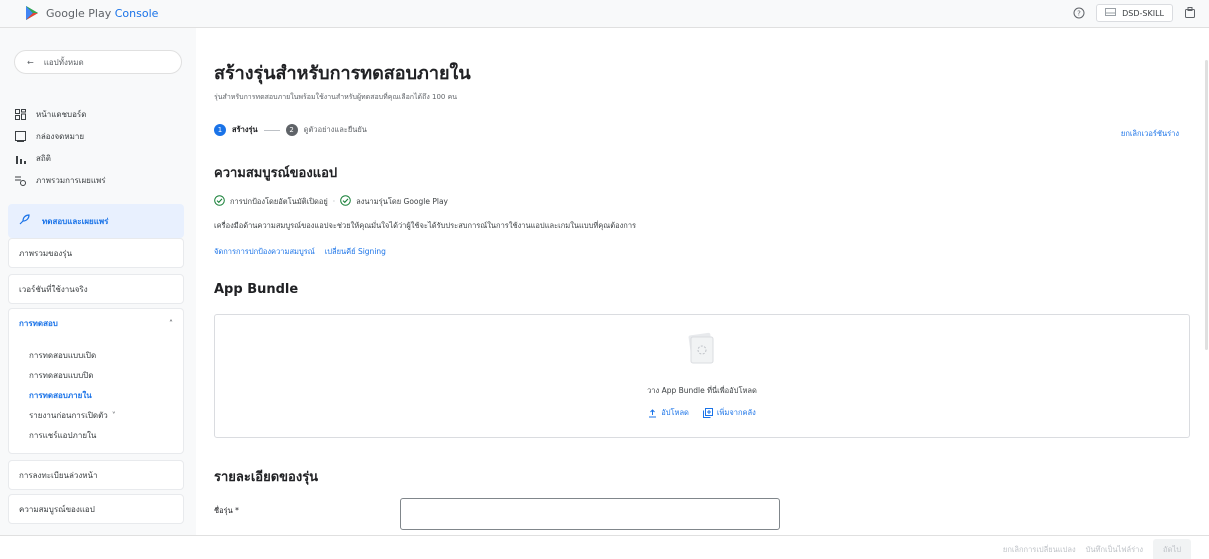  Describe the element at coordinates (355, 252) in the screenshot. I see `change-signing-key-link: เปลี่ยนคีย์ Signing` at that location.